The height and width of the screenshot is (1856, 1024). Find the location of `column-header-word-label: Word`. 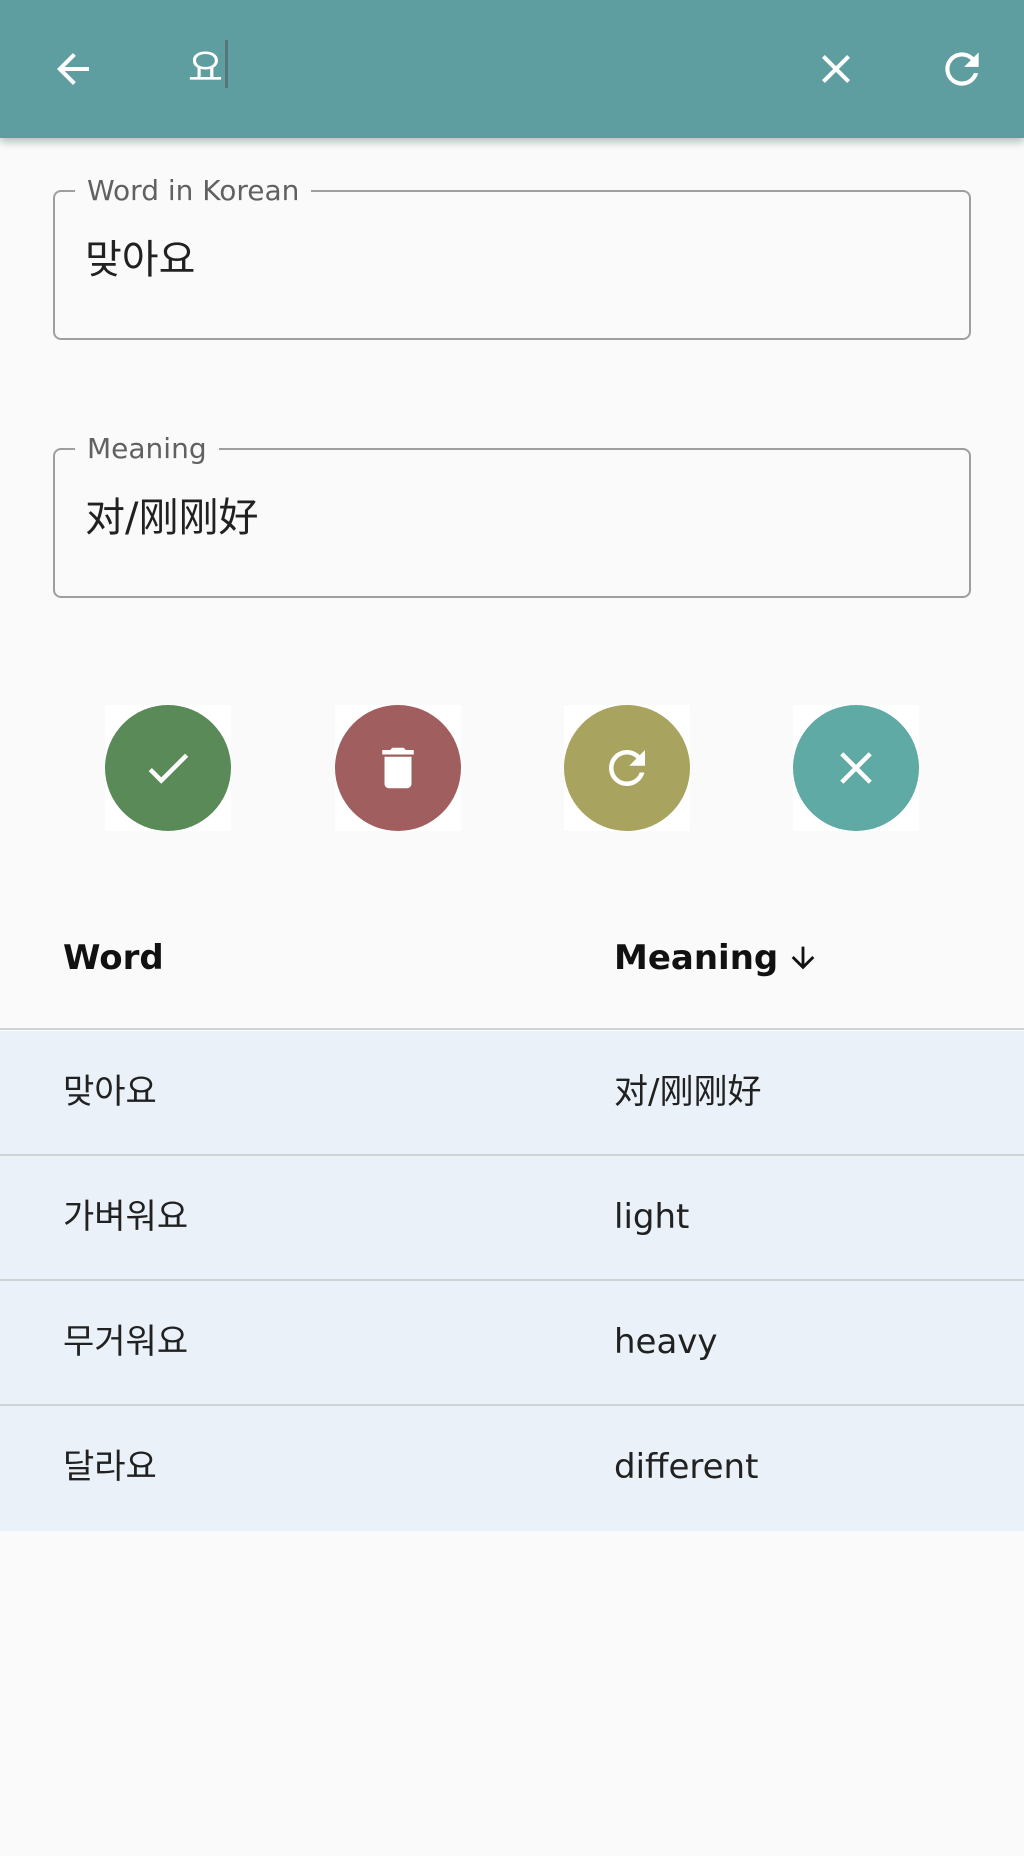

column-header-word-label: Word is located at coordinates (113, 958).